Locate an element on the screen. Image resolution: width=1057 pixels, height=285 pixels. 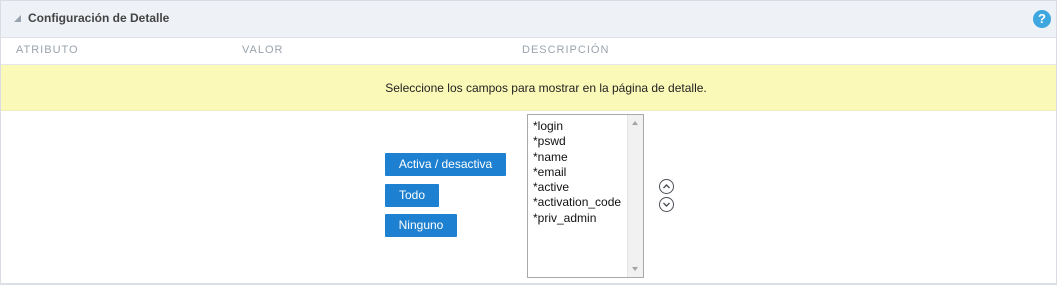
listbox-scrollbar is located at coordinates (635, 196).